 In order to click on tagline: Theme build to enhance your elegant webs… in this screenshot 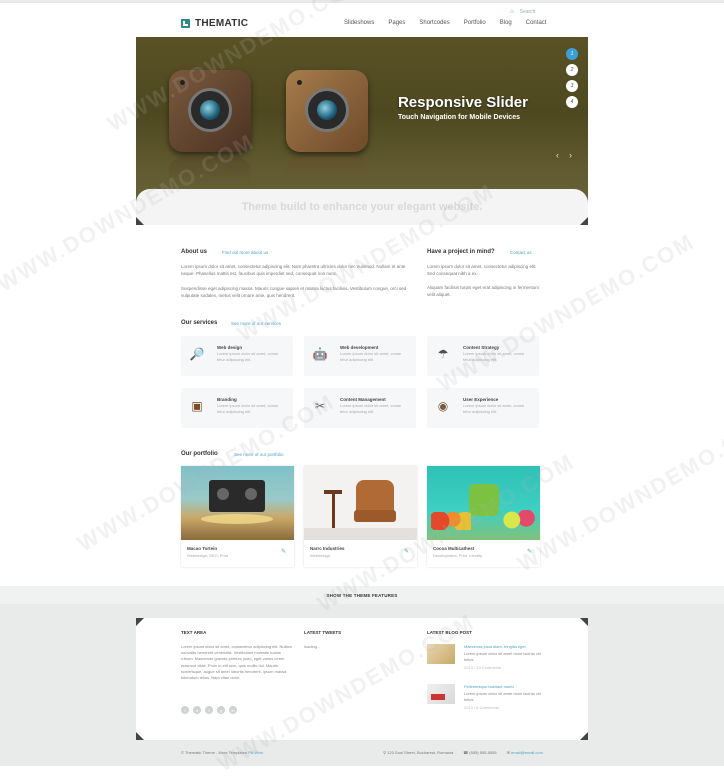, I will do `click(362, 207)`.